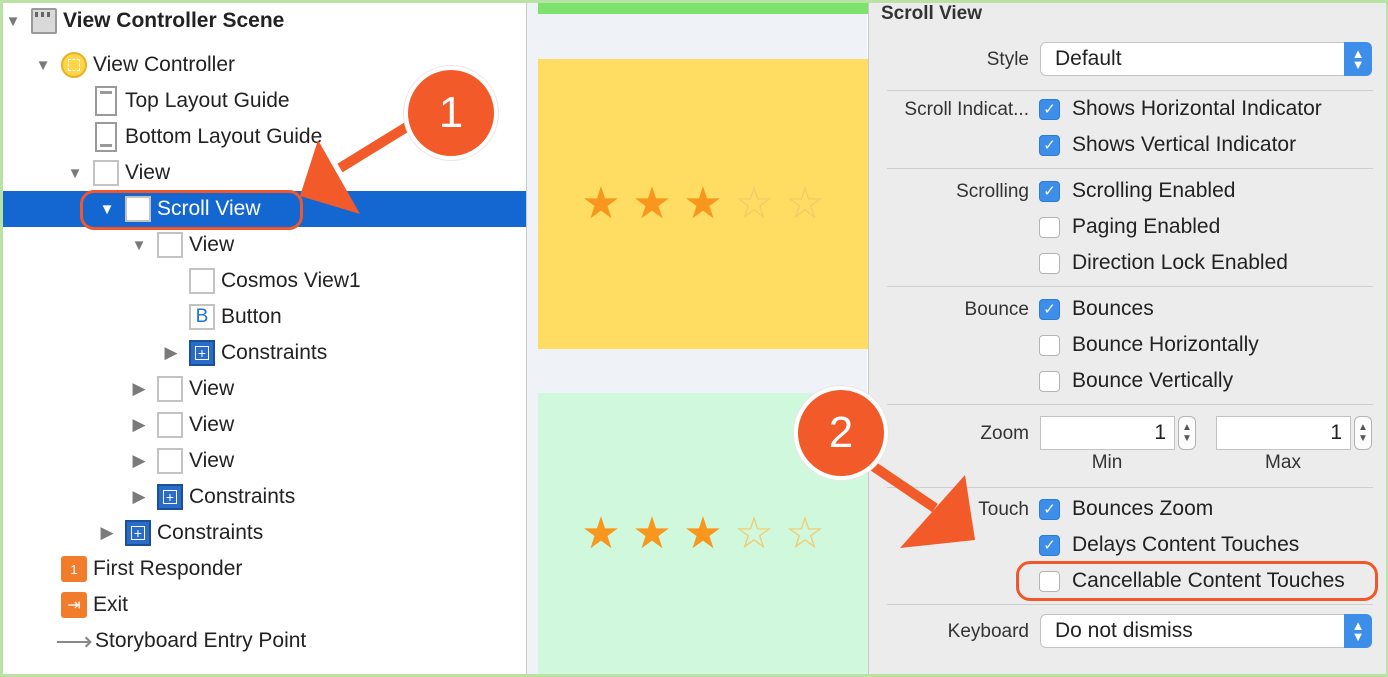 This screenshot has width=1388, height=677. What do you see at coordinates (291, 280) in the screenshot?
I see `outline-item-label: Cosmos View1` at bounding box center [291, 280].